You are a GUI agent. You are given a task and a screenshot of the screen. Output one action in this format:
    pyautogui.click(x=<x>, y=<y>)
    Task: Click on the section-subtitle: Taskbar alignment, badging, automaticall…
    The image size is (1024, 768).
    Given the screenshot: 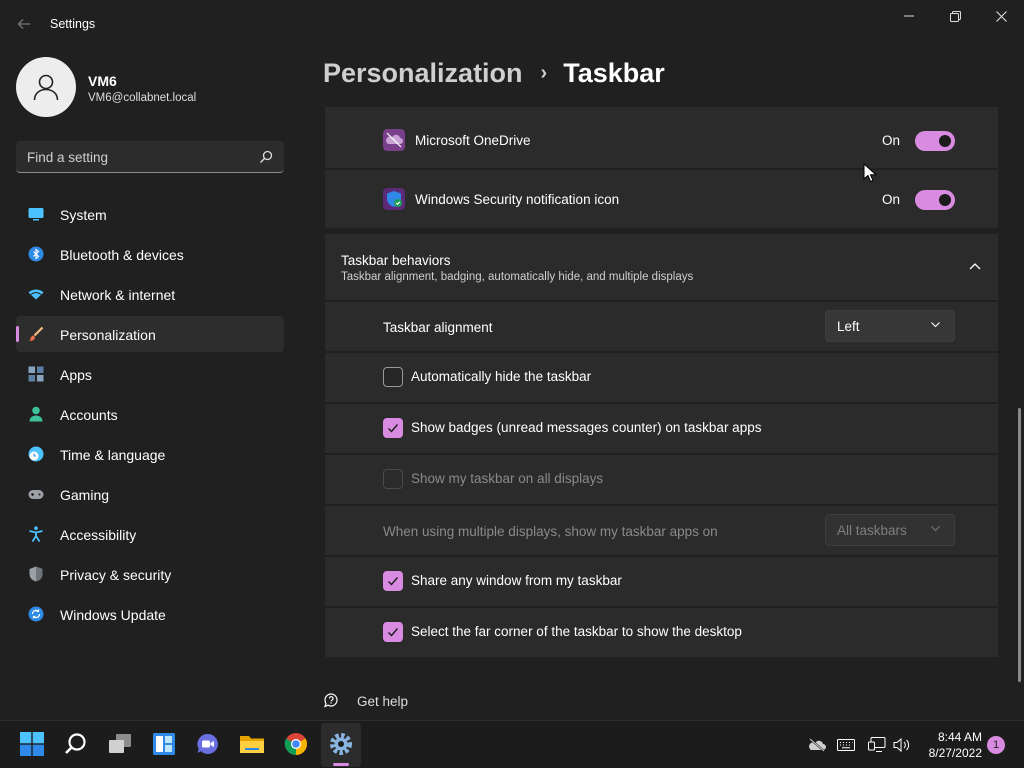 What is the action you would take?
    pyautogui.click(x=517, y=277)
    